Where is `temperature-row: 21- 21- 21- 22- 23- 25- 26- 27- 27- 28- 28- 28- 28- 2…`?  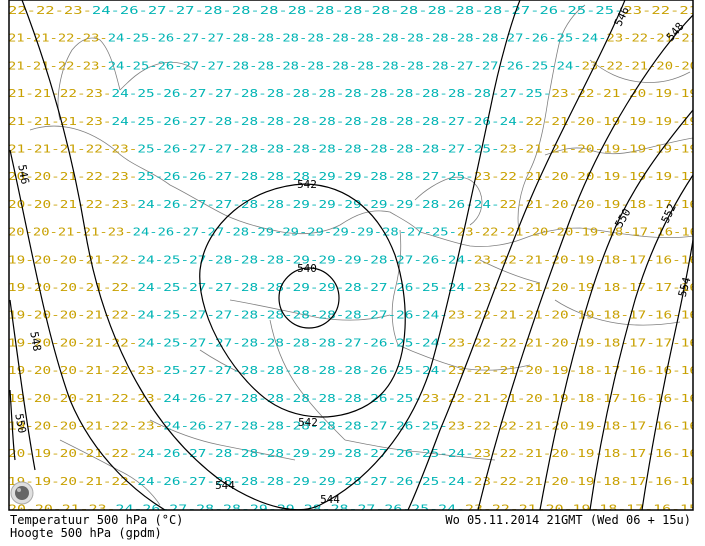
temperature-row: 21- 21- 21- 22- 23- 25- 26- 27- 27- 28- 28- 28- 28- 2… is located at coordinates (353, 149).